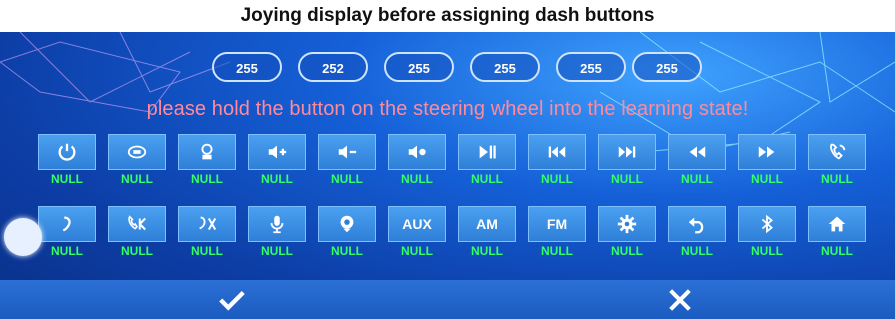 The image size is (895, 319). I want to click on am-icon: AM, so click(487, 224).